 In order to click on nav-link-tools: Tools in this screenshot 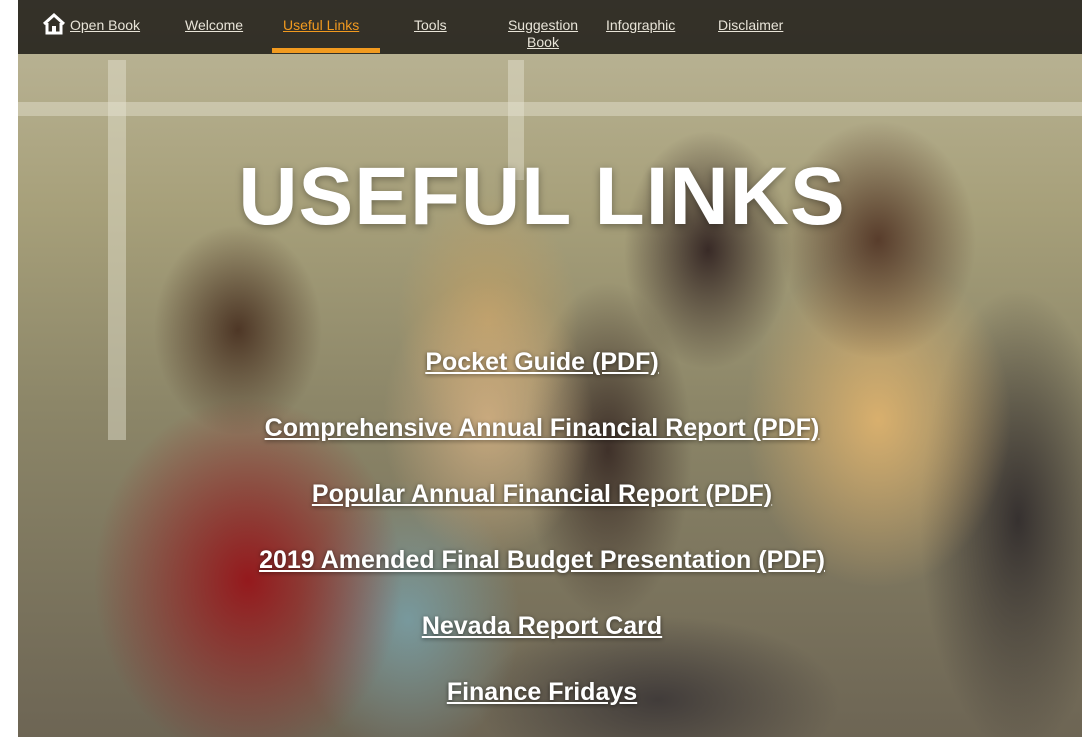, I will do `click(430, 25)`.